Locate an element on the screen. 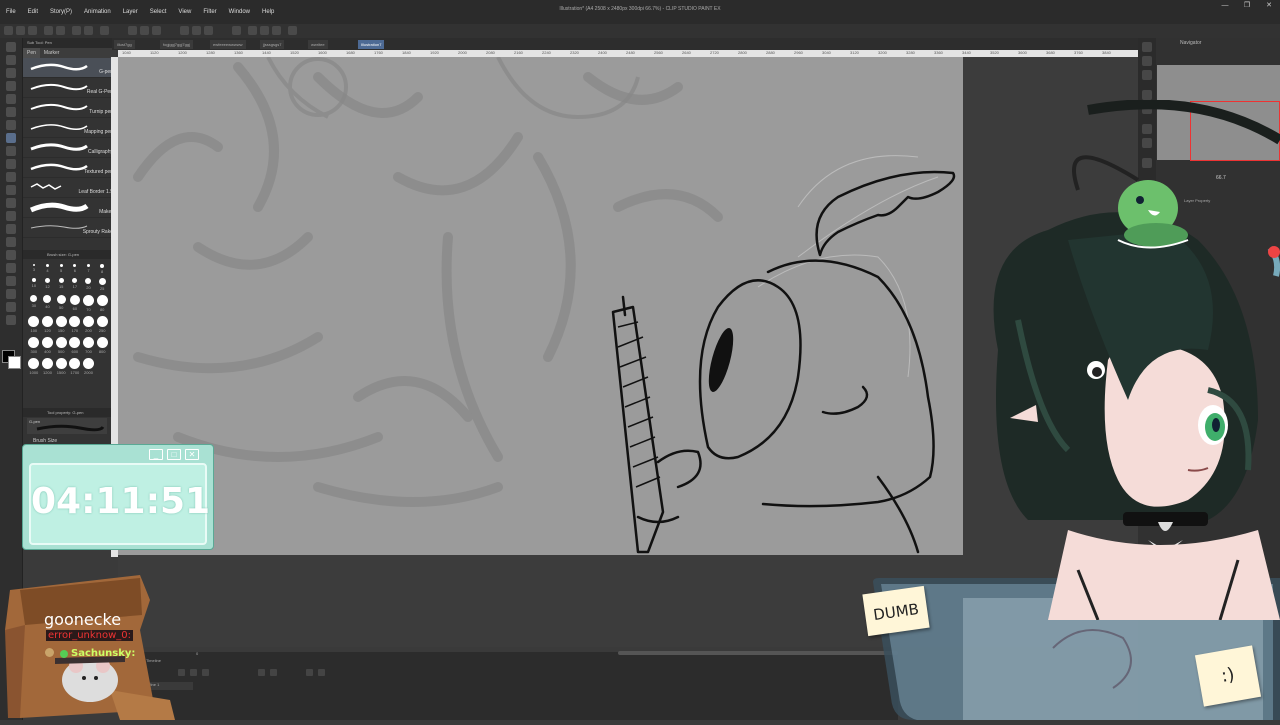 The height and width of the screenshot is (725, 1280). brush-size-option: 100 is located at coordinates (34, 324).